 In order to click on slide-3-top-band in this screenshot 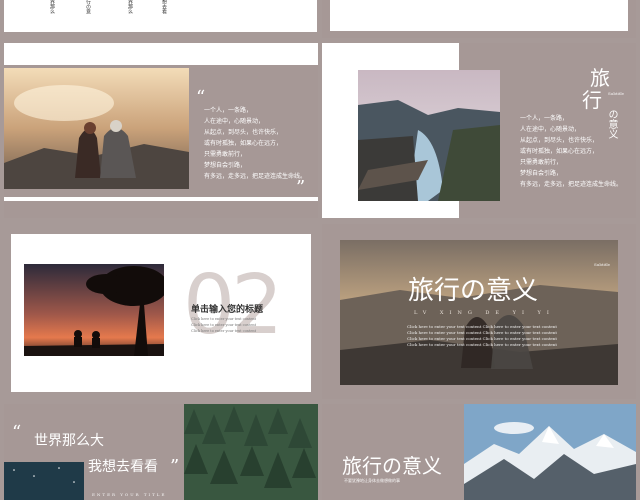, I will do `click(161, 54)`.